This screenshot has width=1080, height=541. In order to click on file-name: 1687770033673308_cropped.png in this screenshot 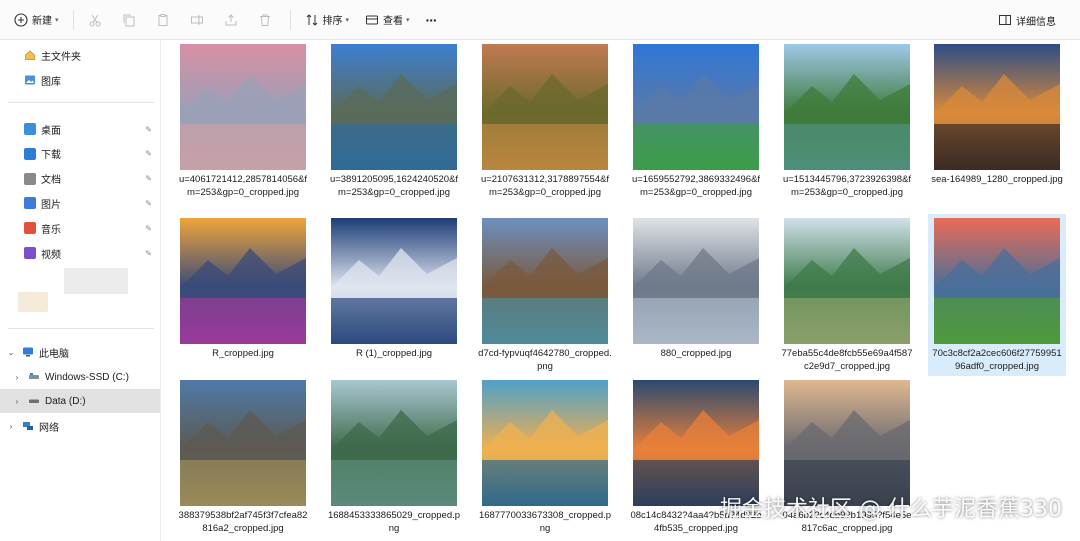, I will do `click(545, 522)`.